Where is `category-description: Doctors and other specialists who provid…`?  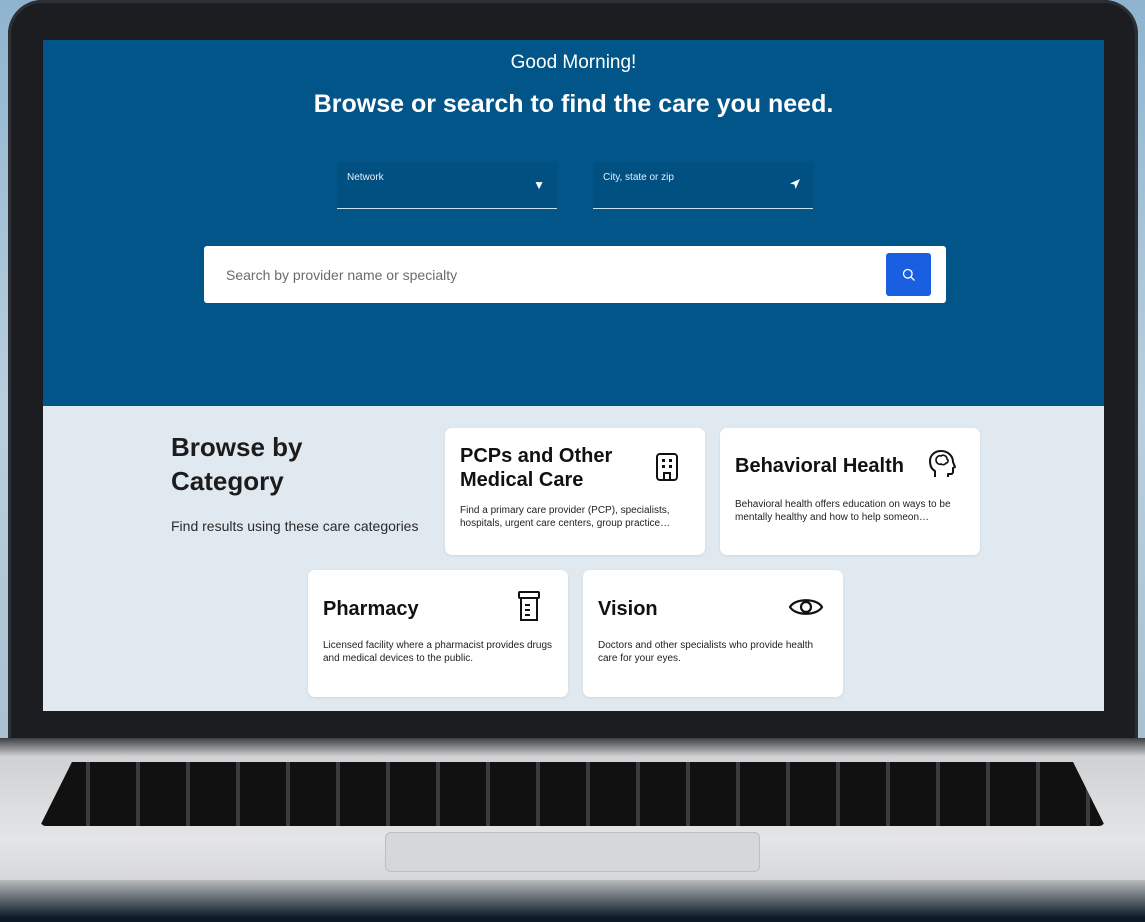
category-description: Doctors and other specialists who provid… is located at coordinates (706, 652).